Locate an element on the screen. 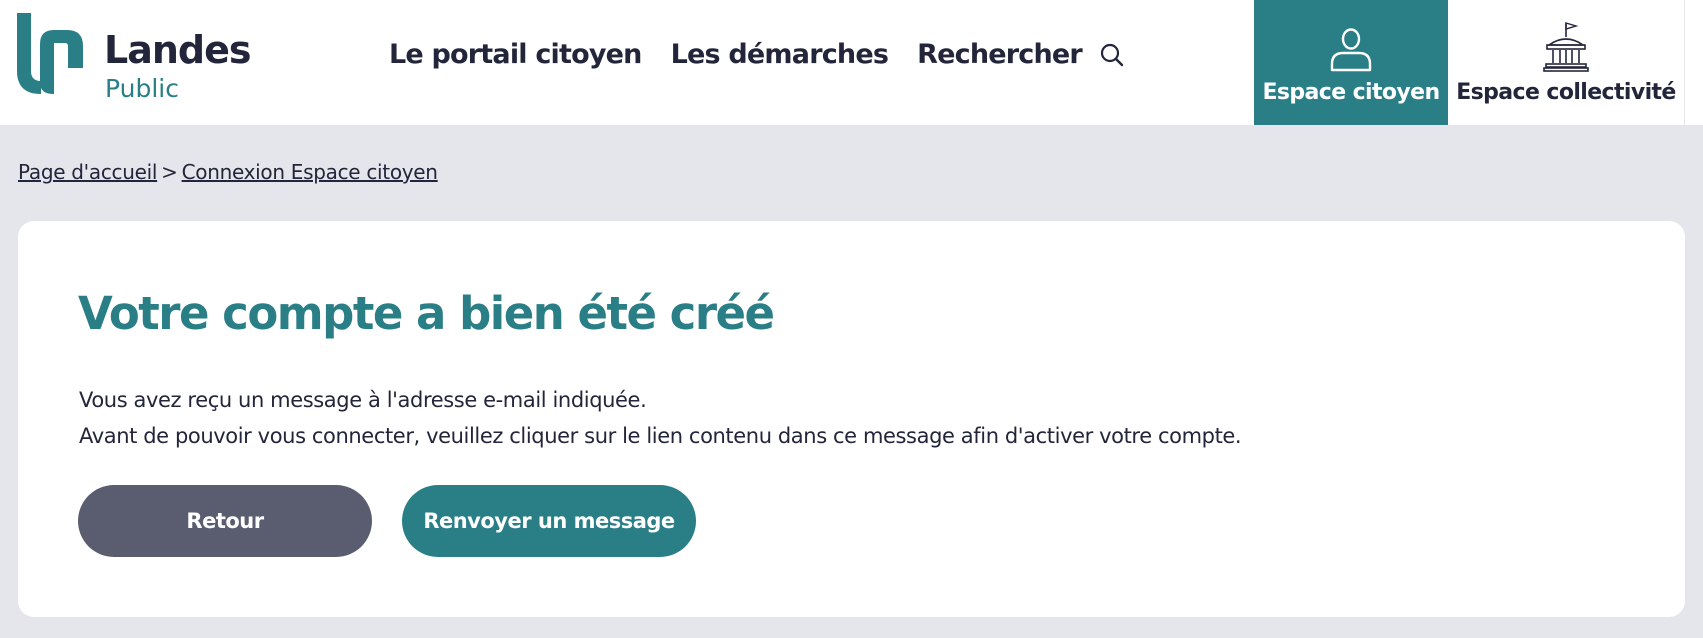 Image resolution: width=1703 pixels, height=638 pixels. resend-message-button: Renvoyer un message is located at coordinates (549, 521).